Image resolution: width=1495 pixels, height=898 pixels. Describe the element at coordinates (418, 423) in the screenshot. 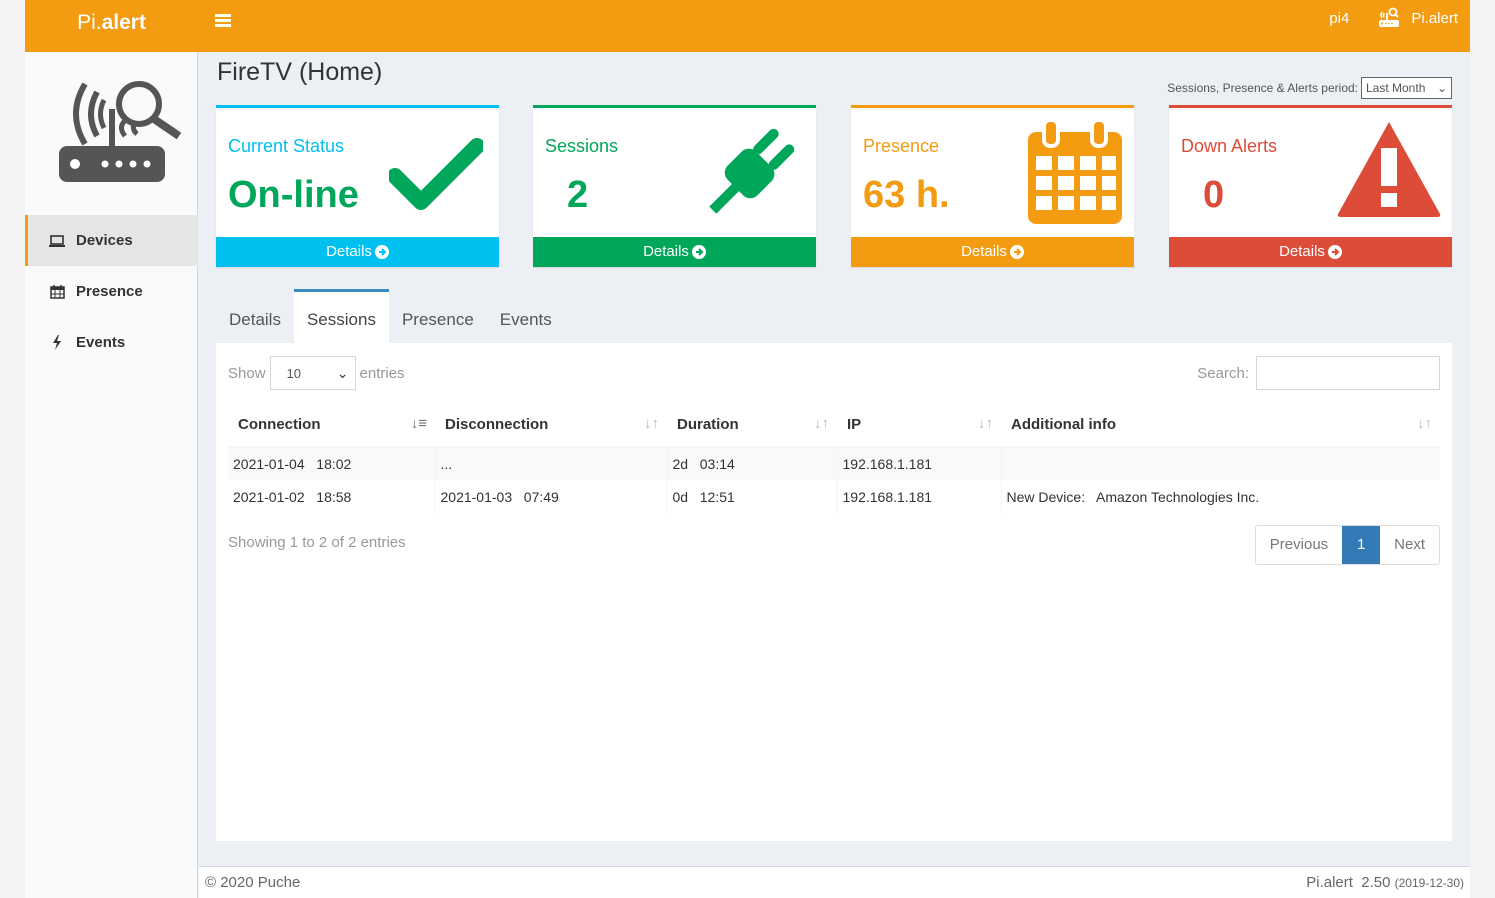

I see `sort-desc-icon: ↓≡` at that location.